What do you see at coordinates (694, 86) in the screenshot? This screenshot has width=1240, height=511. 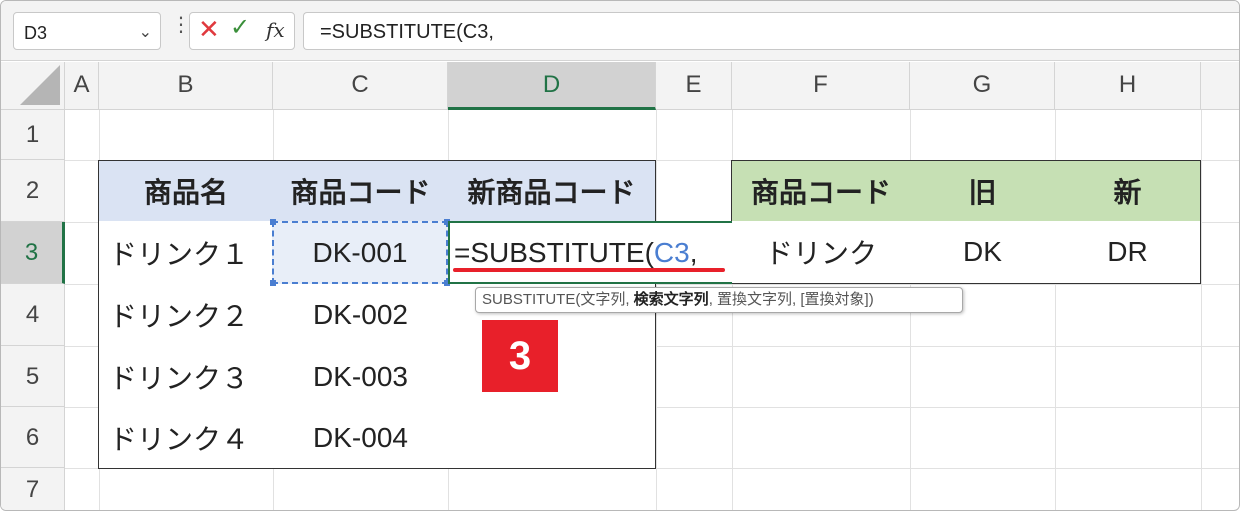 I see `column-header-e: E` at bounding box center [694, 86].